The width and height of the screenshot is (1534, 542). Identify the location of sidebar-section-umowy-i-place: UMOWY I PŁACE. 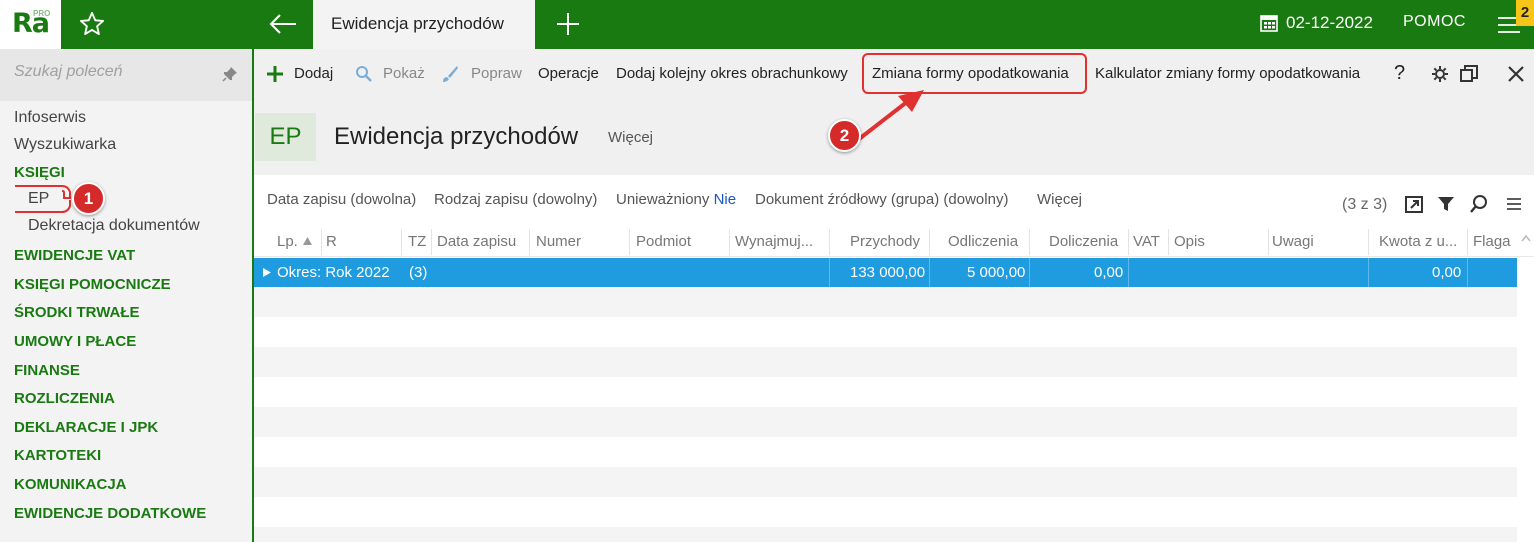
(75, 341).